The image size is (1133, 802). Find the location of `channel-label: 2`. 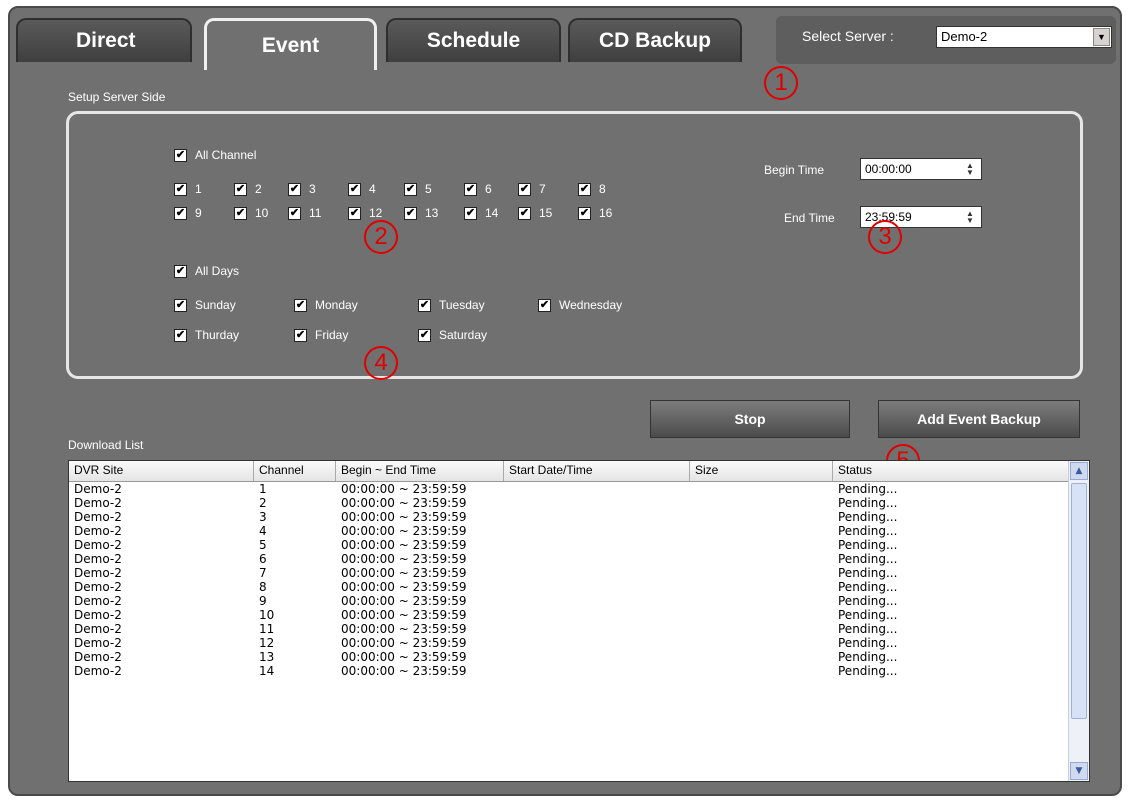

channel-label: 2 is located at coordinates (258, 189).